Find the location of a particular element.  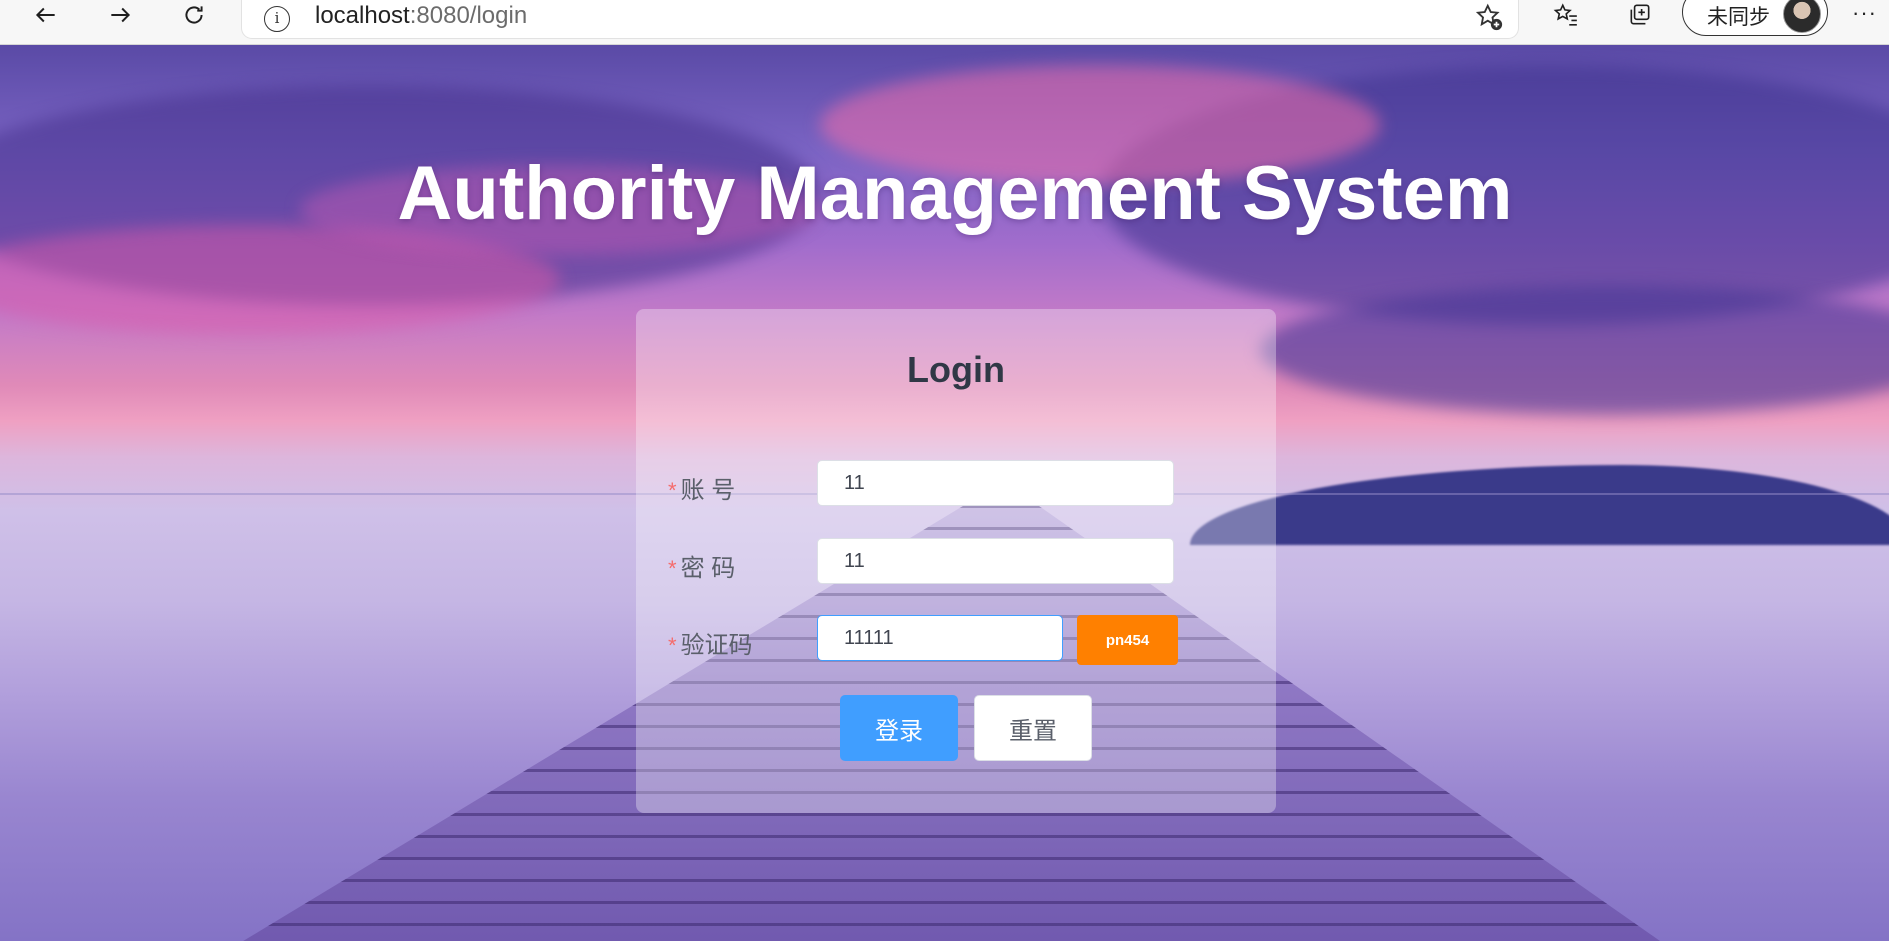

info-icon: i is located at coordinates (277, 19).